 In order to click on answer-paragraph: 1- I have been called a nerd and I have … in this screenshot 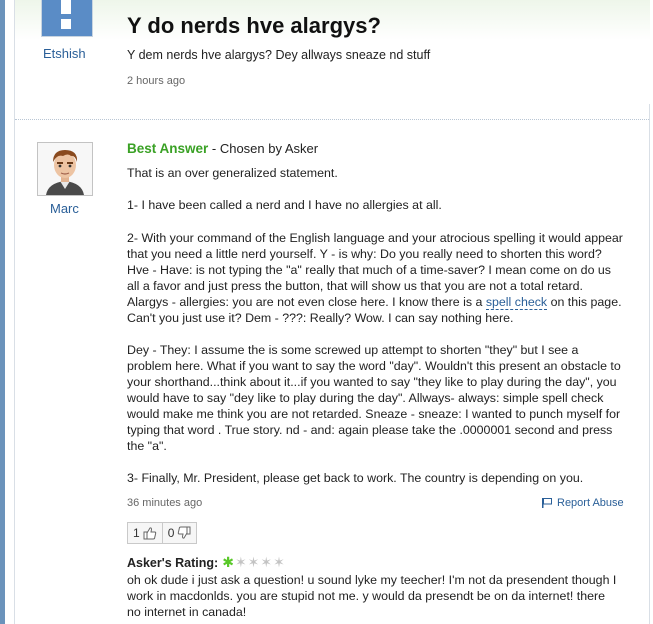, I will do `click(284, 205)`.